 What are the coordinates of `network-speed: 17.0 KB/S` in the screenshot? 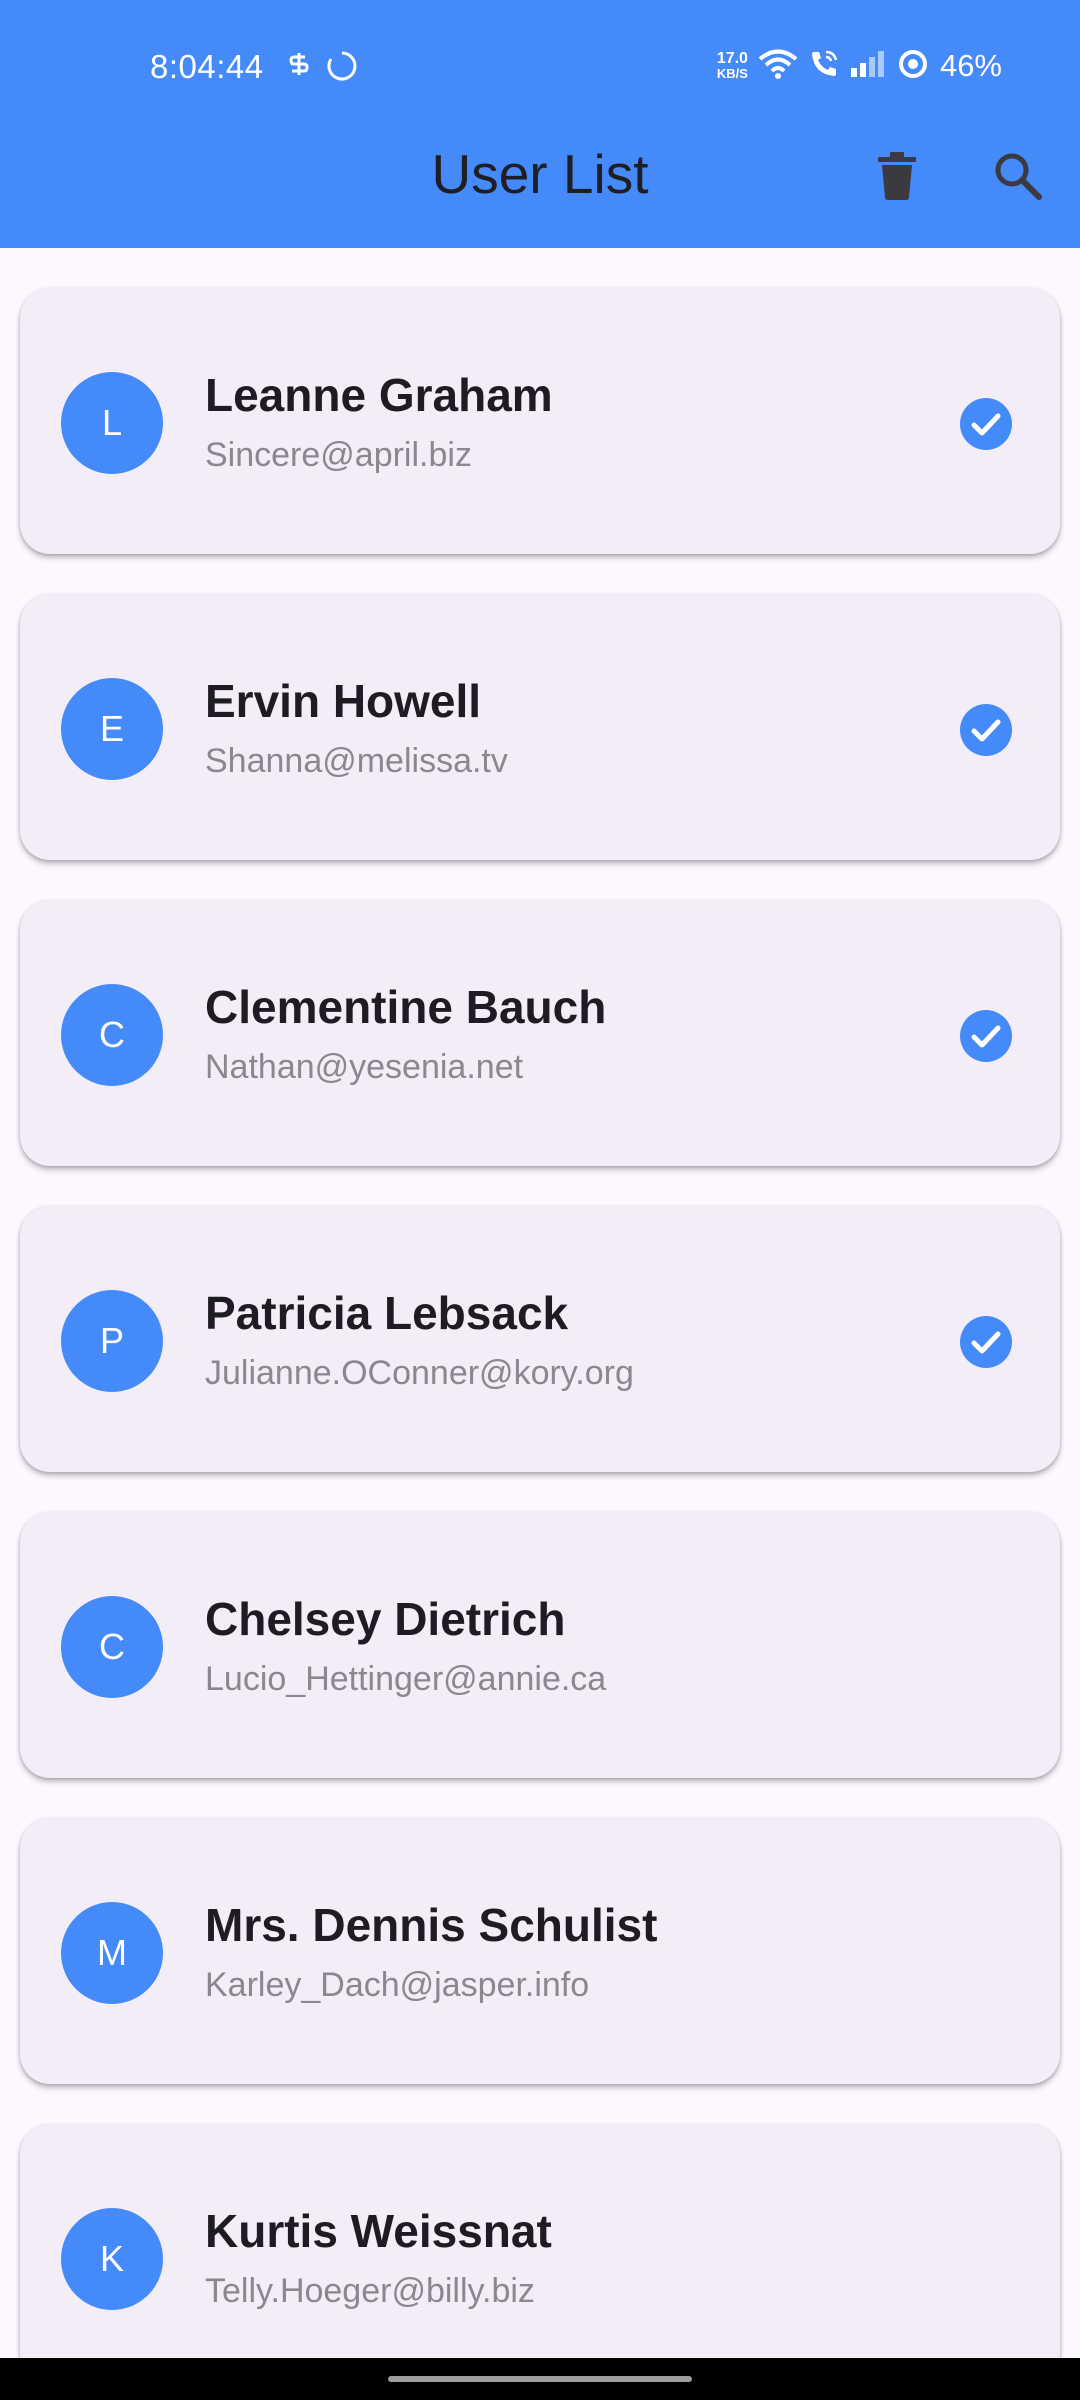 It's located at (732, 66).